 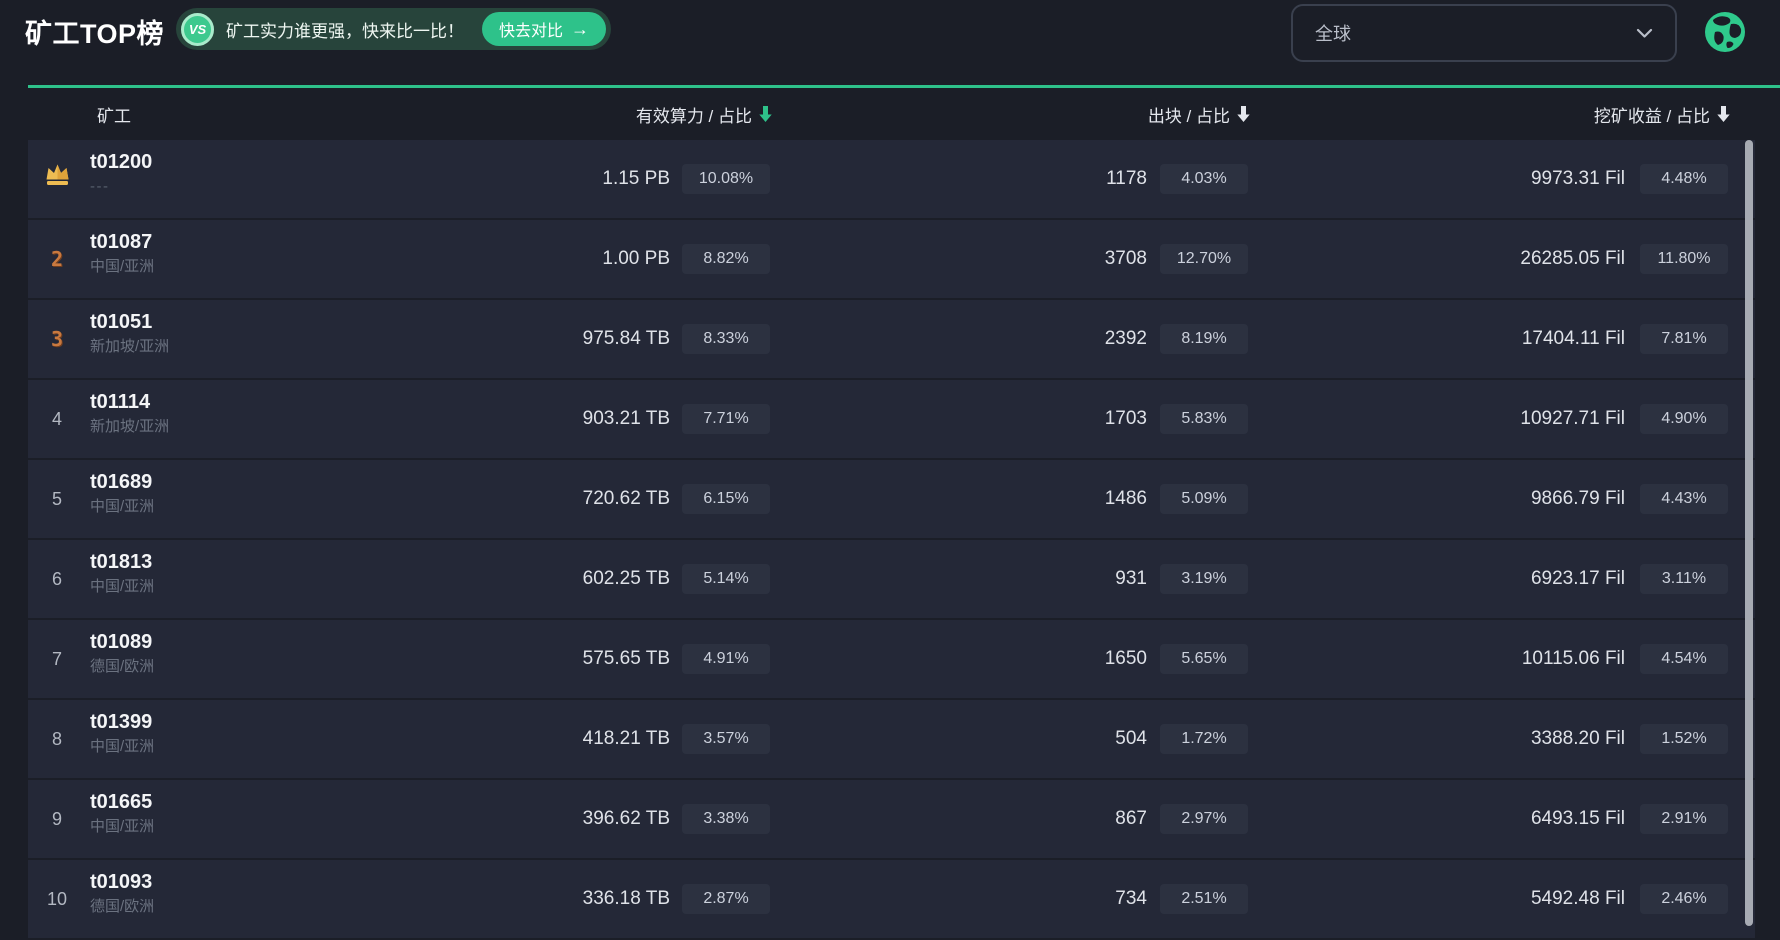 I want to click on rank-cell: 1, so click(x=57, y=179).